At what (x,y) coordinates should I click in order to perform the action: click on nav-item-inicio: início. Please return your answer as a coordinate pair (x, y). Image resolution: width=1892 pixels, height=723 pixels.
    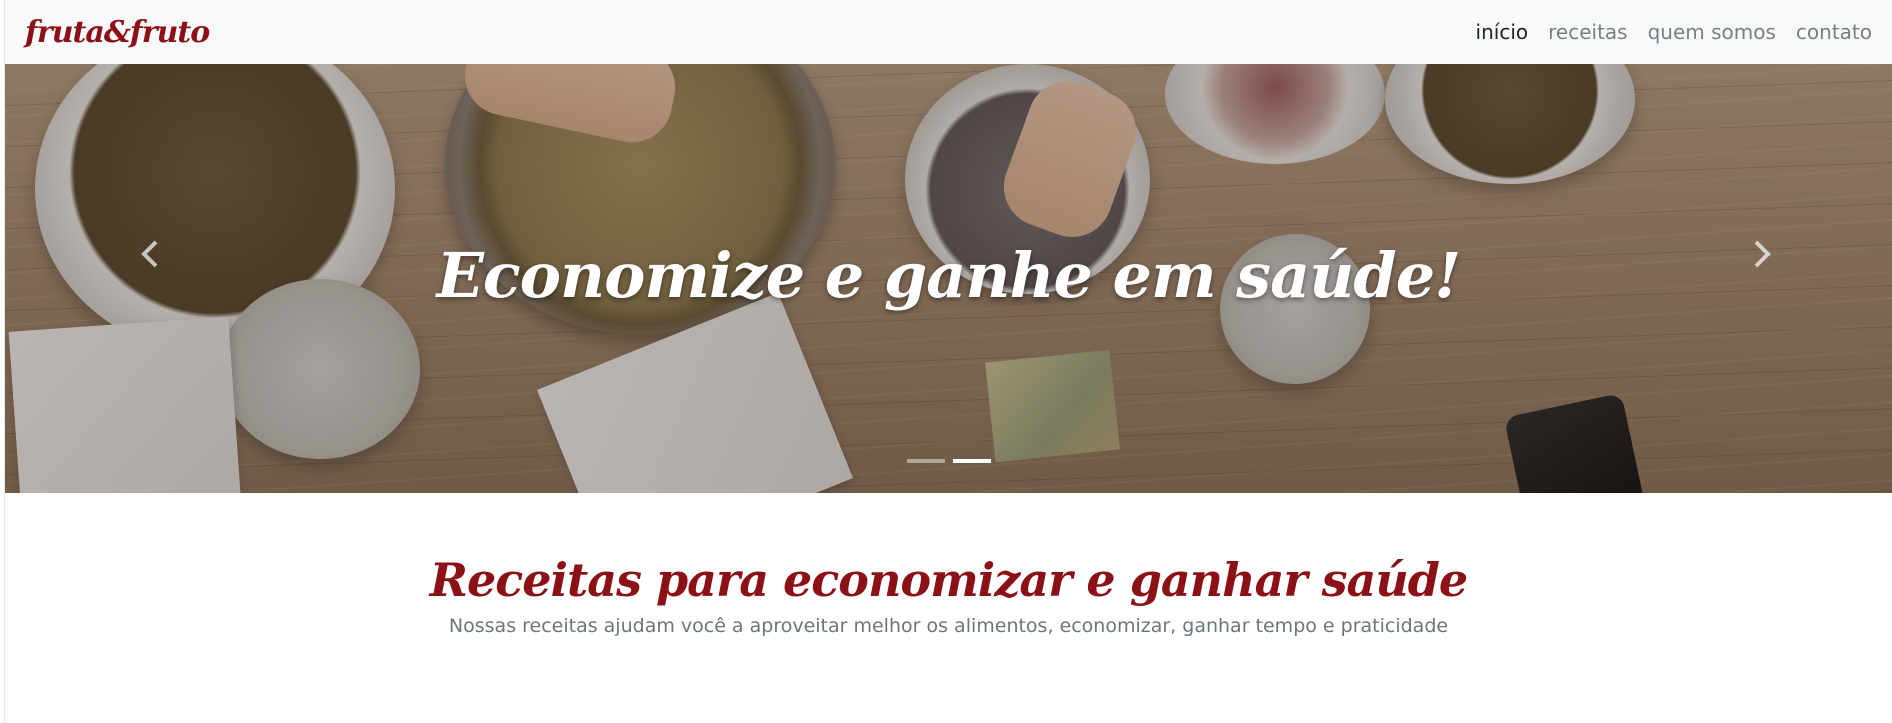
    Looking at the image, I should click on (1502, 32).